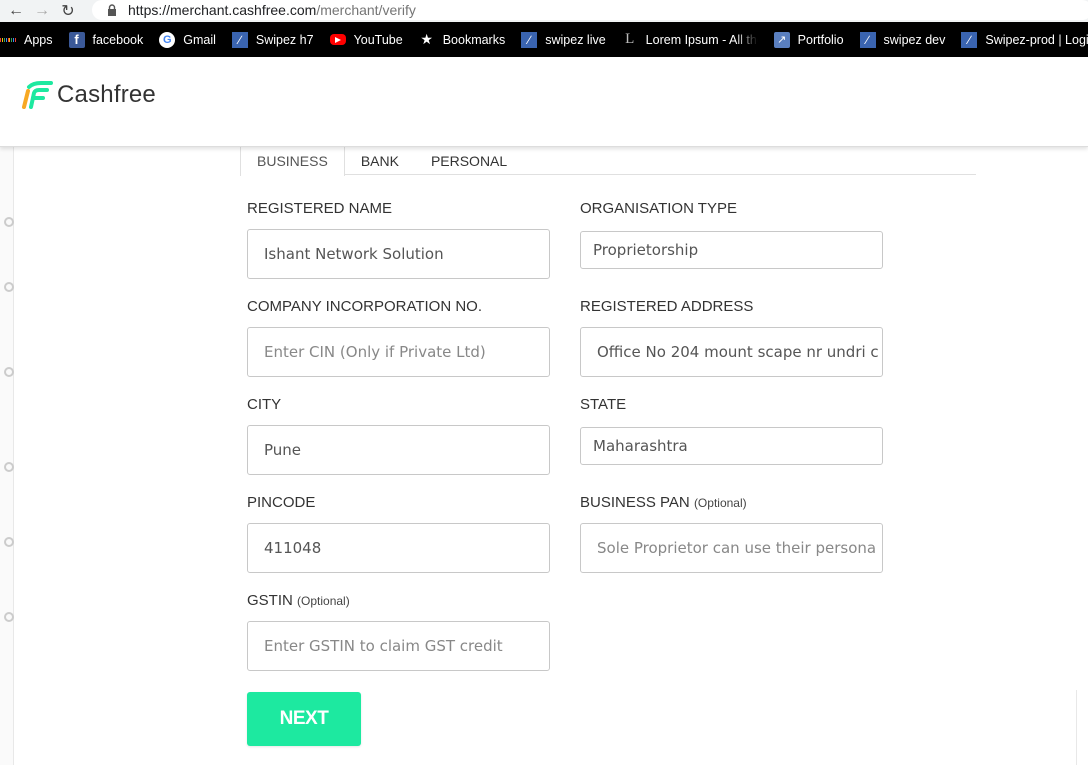 Image resolution: width=1088 pixels, height=765 pixels. Describe the element at coordinates (16, 11) in the screenshot. I see `back-arrow-icon: ←` at that location.